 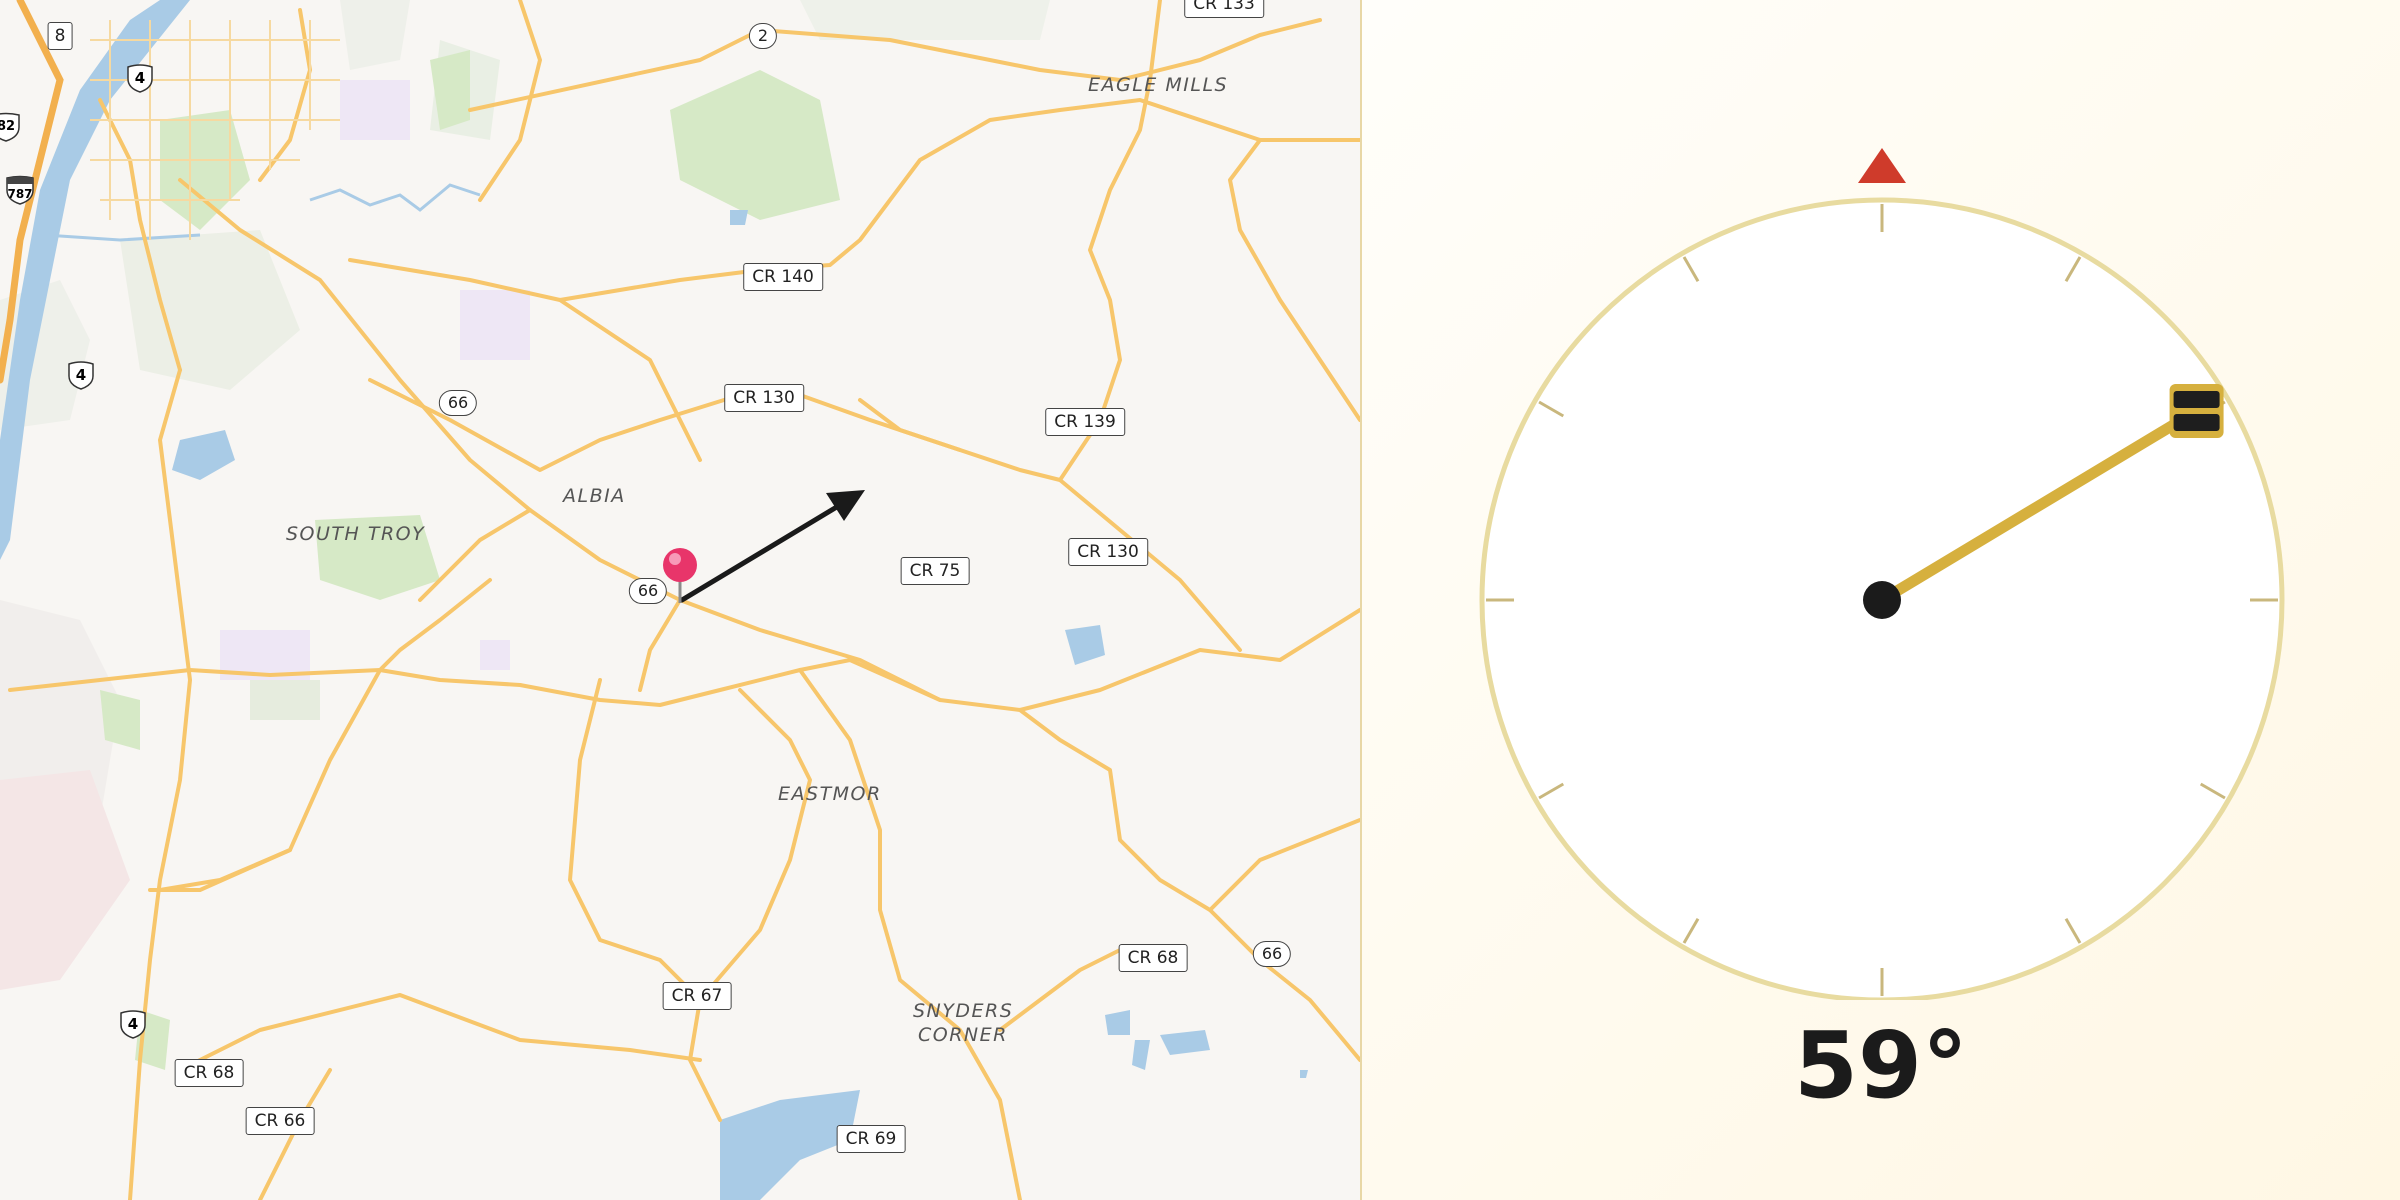 I want to click on road-label-cr67: CR 67, so click(x=697, y=996).